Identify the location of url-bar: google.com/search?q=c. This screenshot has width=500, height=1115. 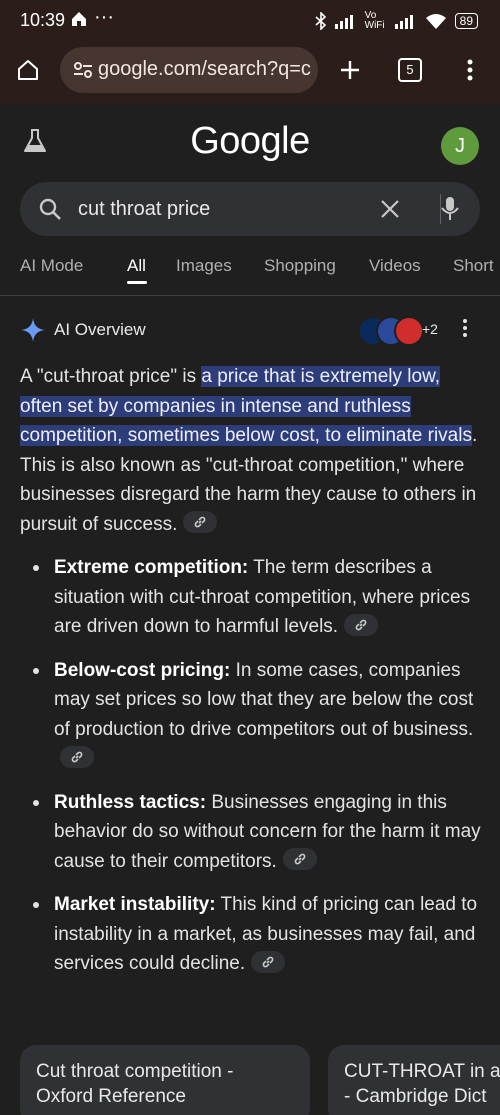
(189, 70).